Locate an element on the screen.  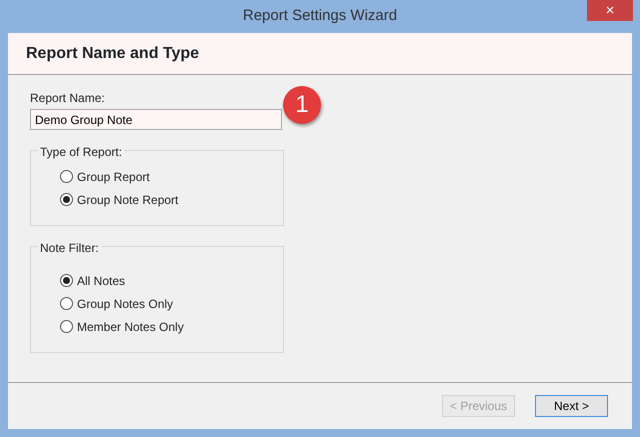
field-label: Report Name: is located at coordinates (67, 98).